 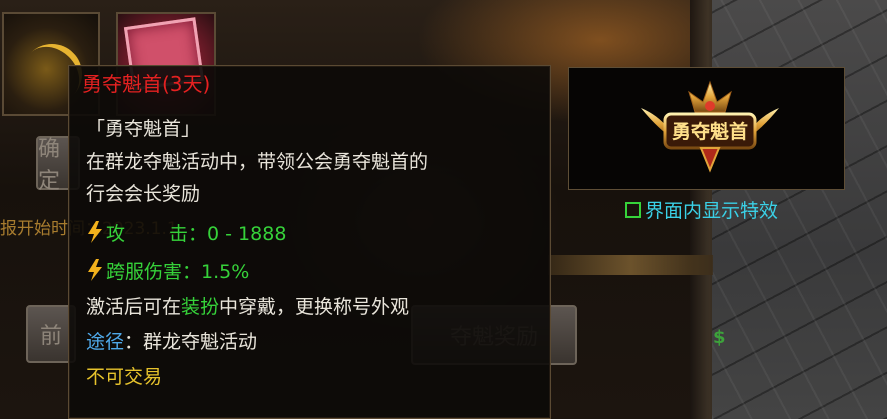 I want to click on title-preview-panel: 勇夺魁首, so click(x=706, y=128).